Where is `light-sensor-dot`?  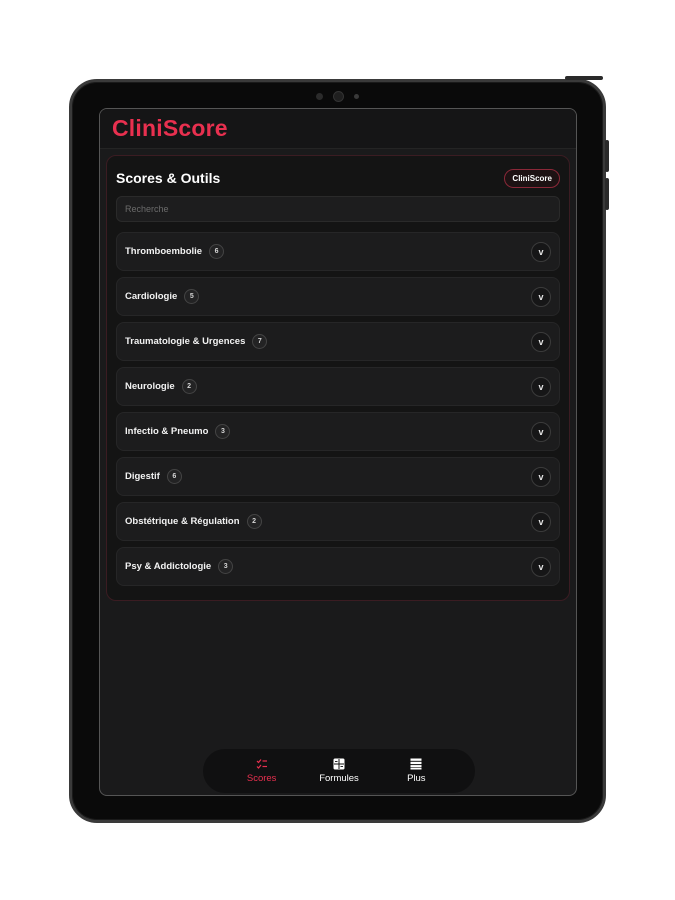
light-sensor-dot is located at coordinates (356, 96).